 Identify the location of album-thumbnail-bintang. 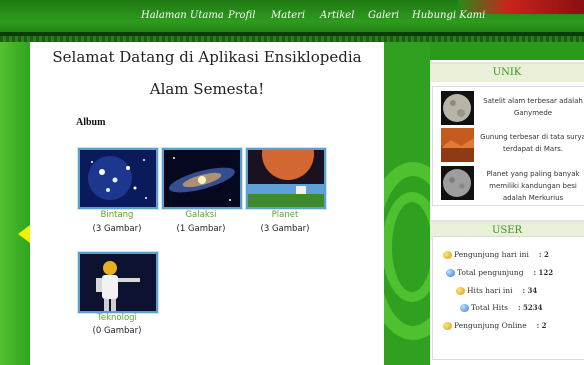
(118, 178).